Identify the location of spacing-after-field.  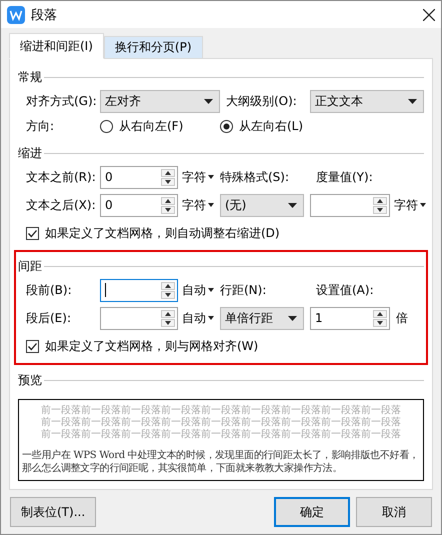
(139, 318).